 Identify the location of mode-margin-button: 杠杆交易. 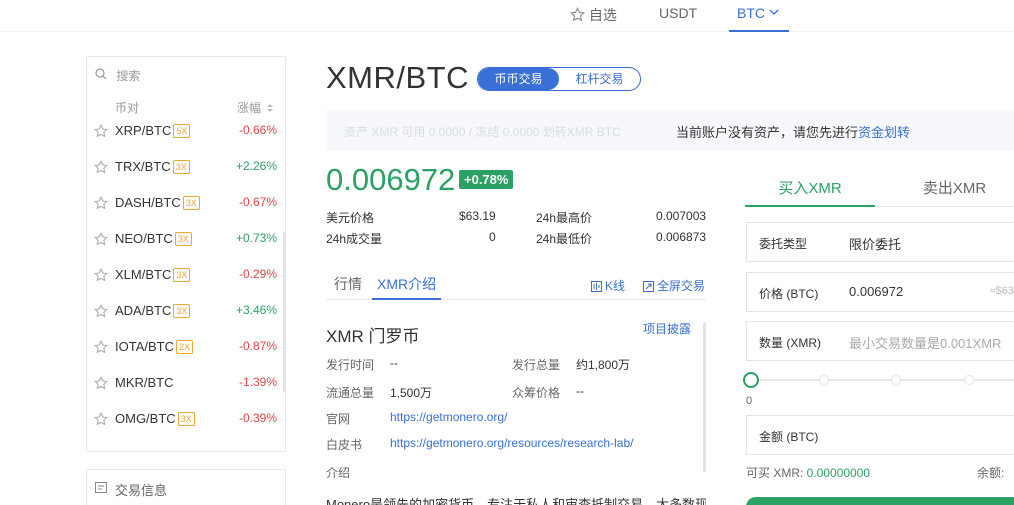
(599, 79).